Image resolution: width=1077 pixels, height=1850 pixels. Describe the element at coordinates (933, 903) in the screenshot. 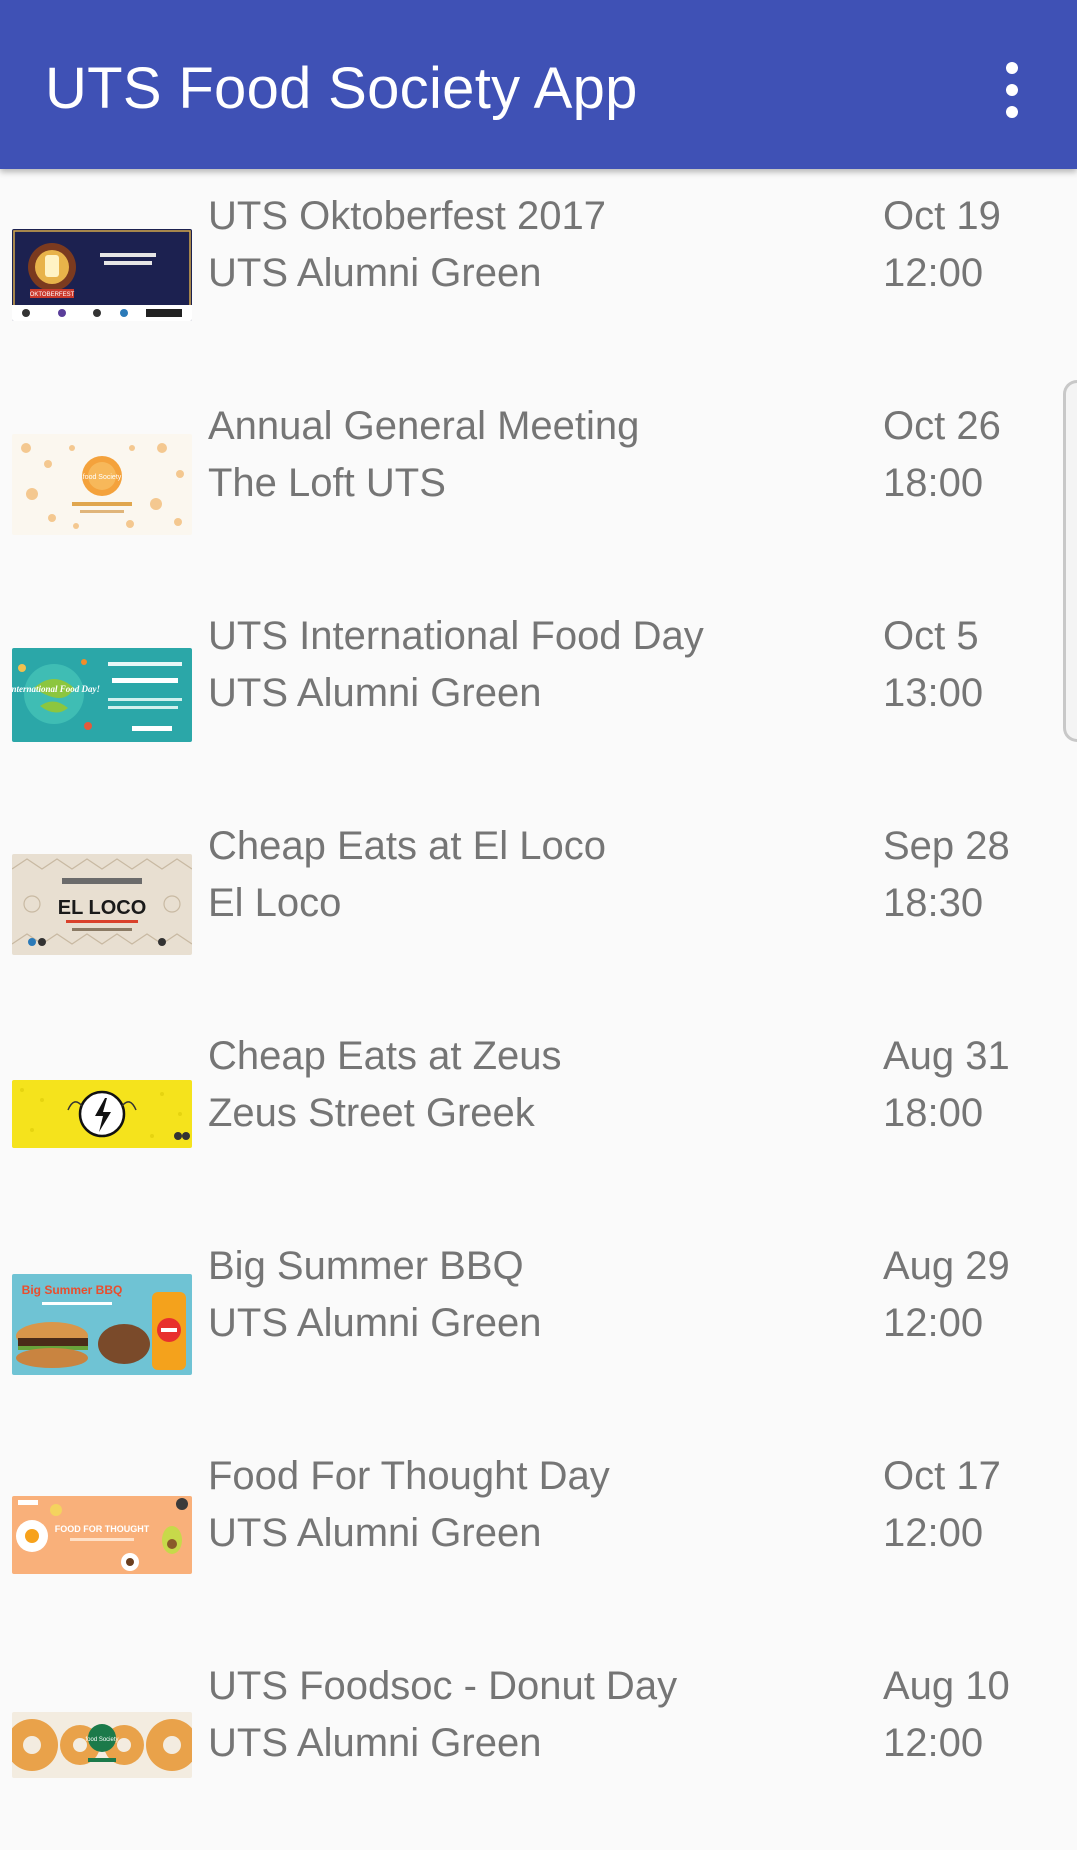

I see `event-time: 18:30` at that location.